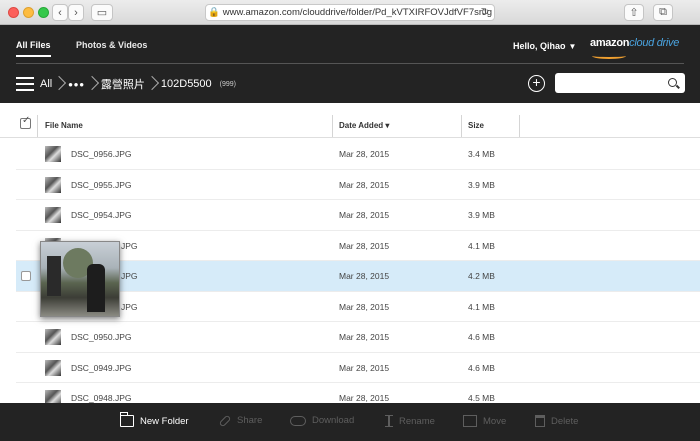  I want to click on file-name: DSC_0954.JPG, so click(101, 215).